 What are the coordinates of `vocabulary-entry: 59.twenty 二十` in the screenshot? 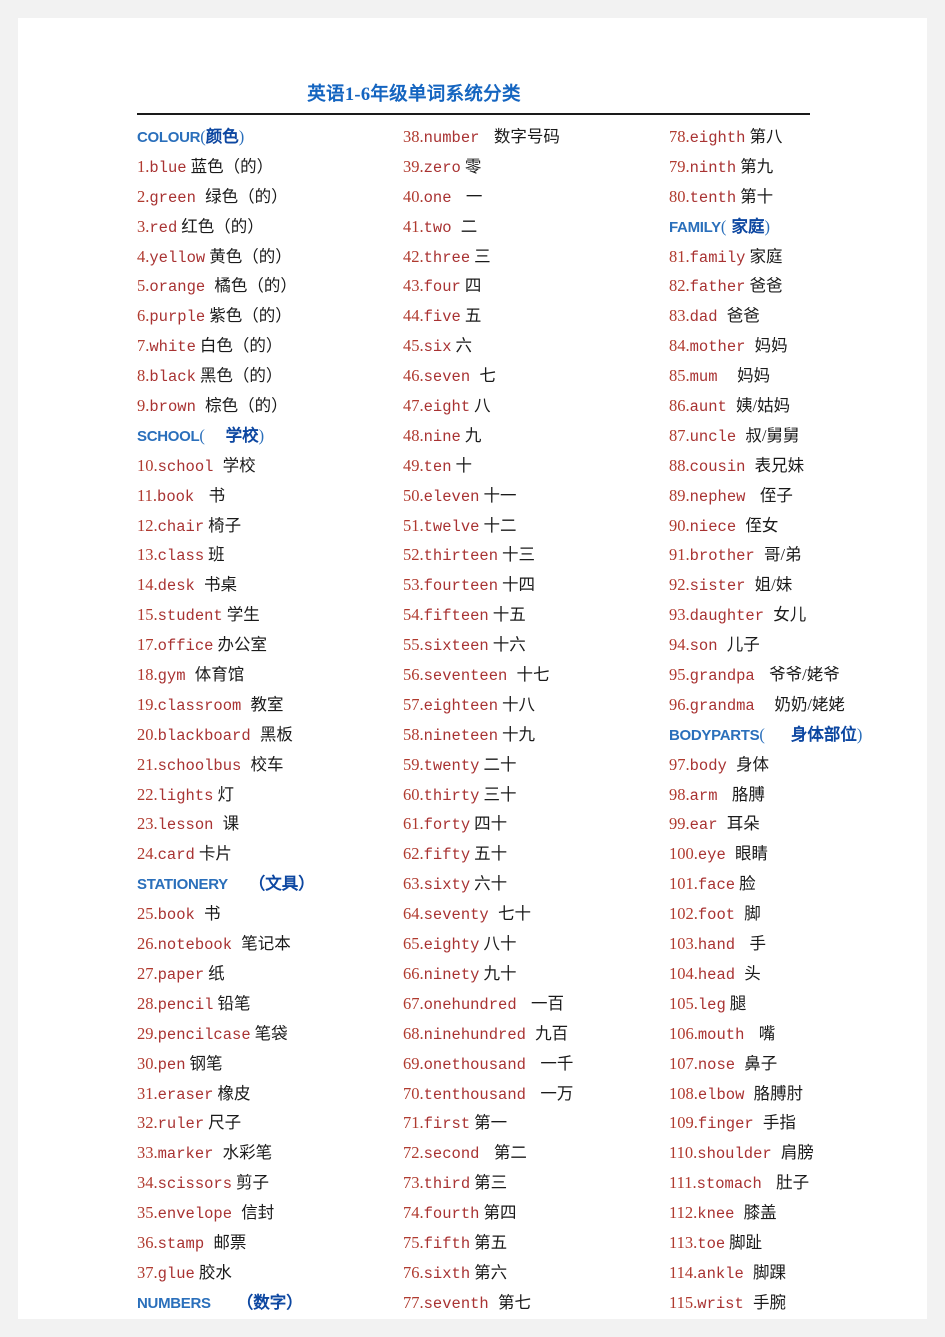 It's located at (538, 765).